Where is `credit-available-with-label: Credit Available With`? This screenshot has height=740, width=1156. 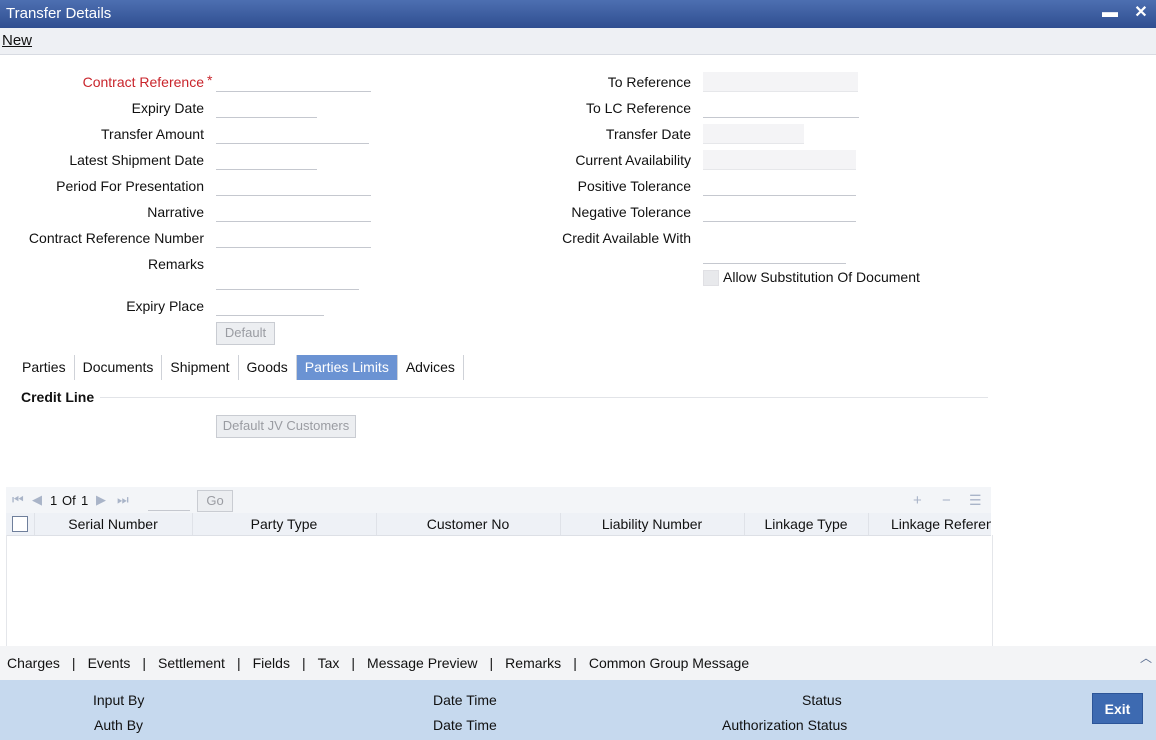 credit-available-with-label: Credit Available With is located at coordinates (626, 238).